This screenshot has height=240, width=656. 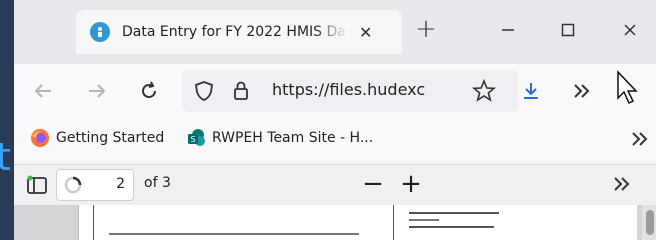 I want to click on sidebar-toggle-icon, so click(x=37, y=184).